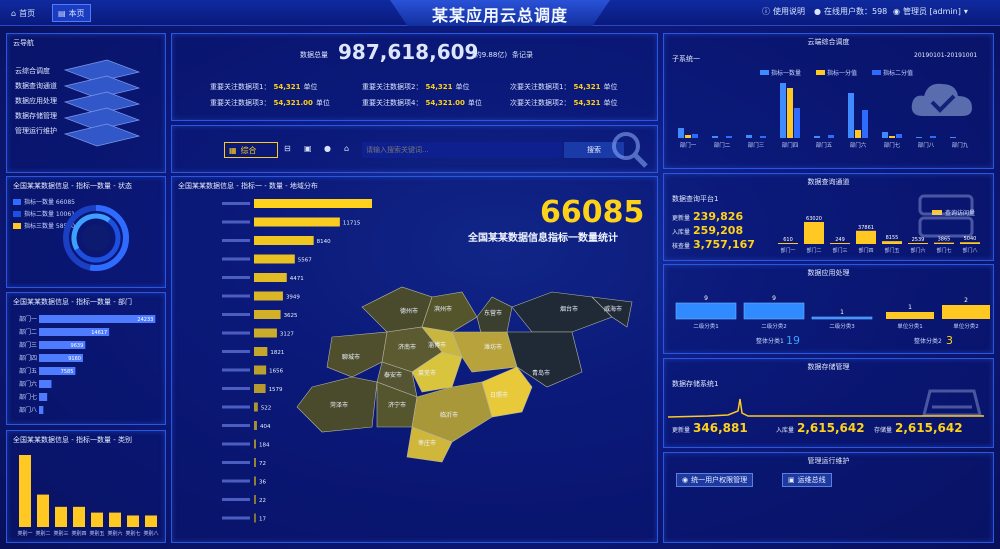 The height and width of the screenshot is (549, 1000). I want to click on tab-general: ▦ 综合, so click(251, 150).